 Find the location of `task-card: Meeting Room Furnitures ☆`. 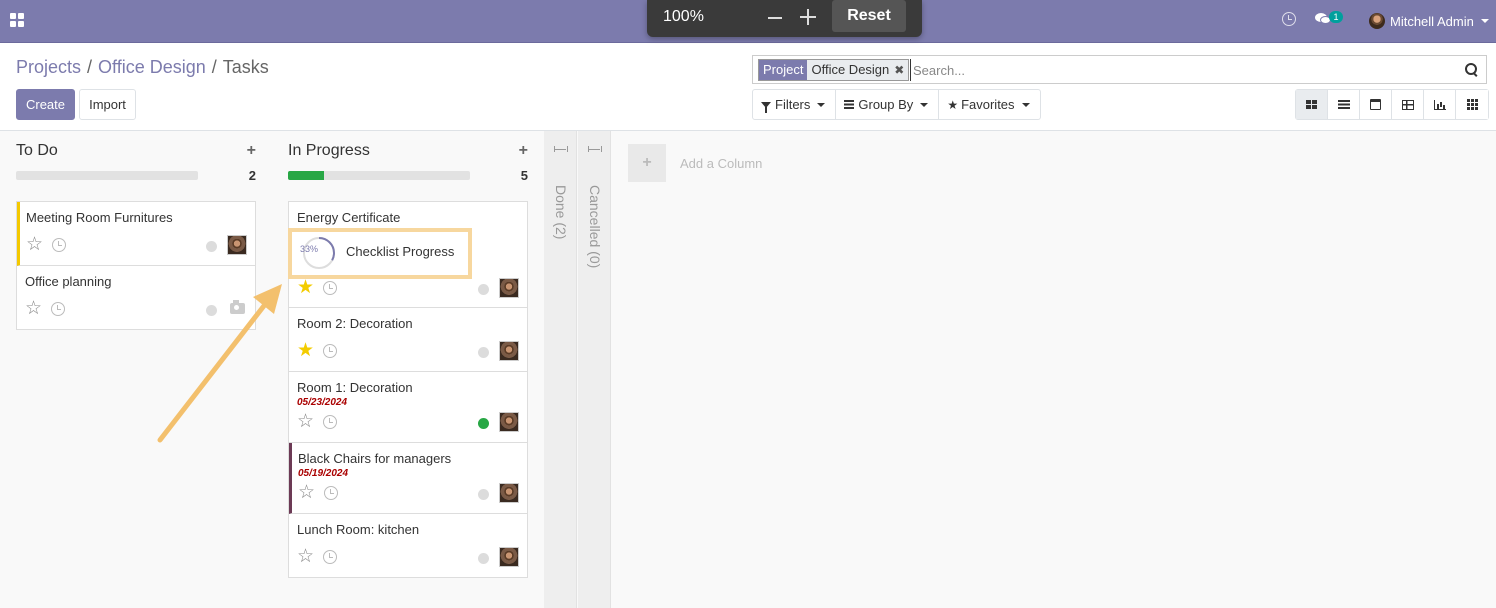

task-card: Meeting Room Furnitures ☆ is located at coordinates (136, 234).